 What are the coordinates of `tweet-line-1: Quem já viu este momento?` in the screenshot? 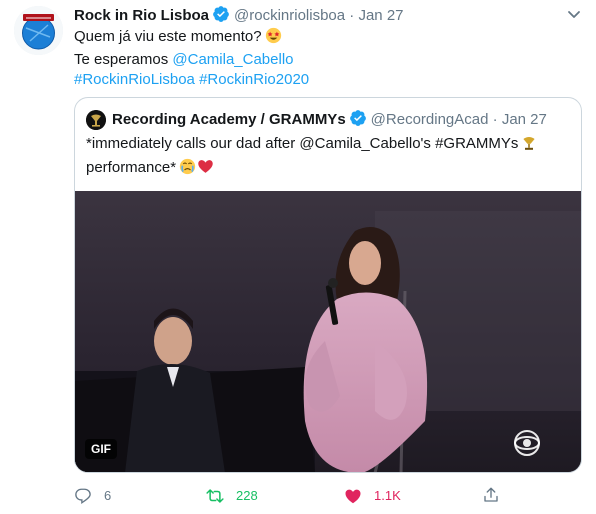 It's located at (191, 38).